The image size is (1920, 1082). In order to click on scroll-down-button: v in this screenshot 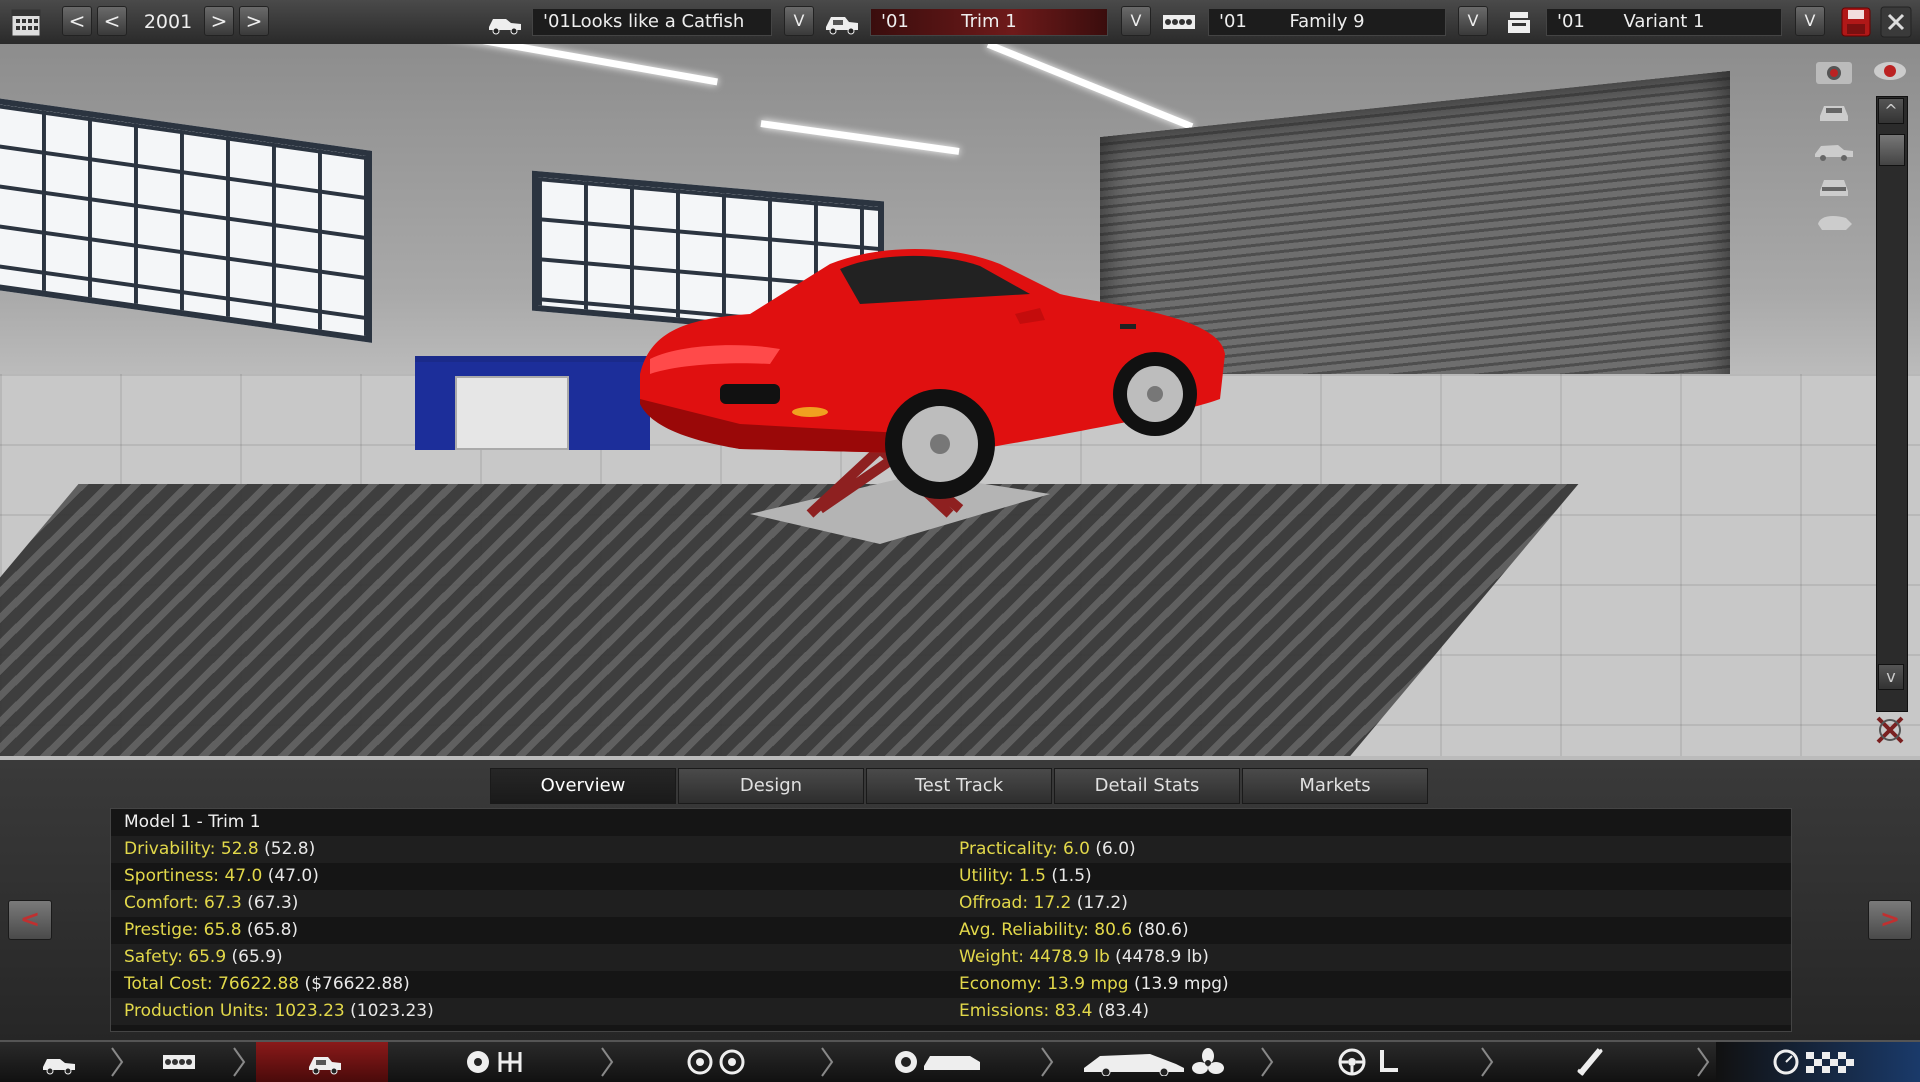, I will do `click(1891, 677)`.